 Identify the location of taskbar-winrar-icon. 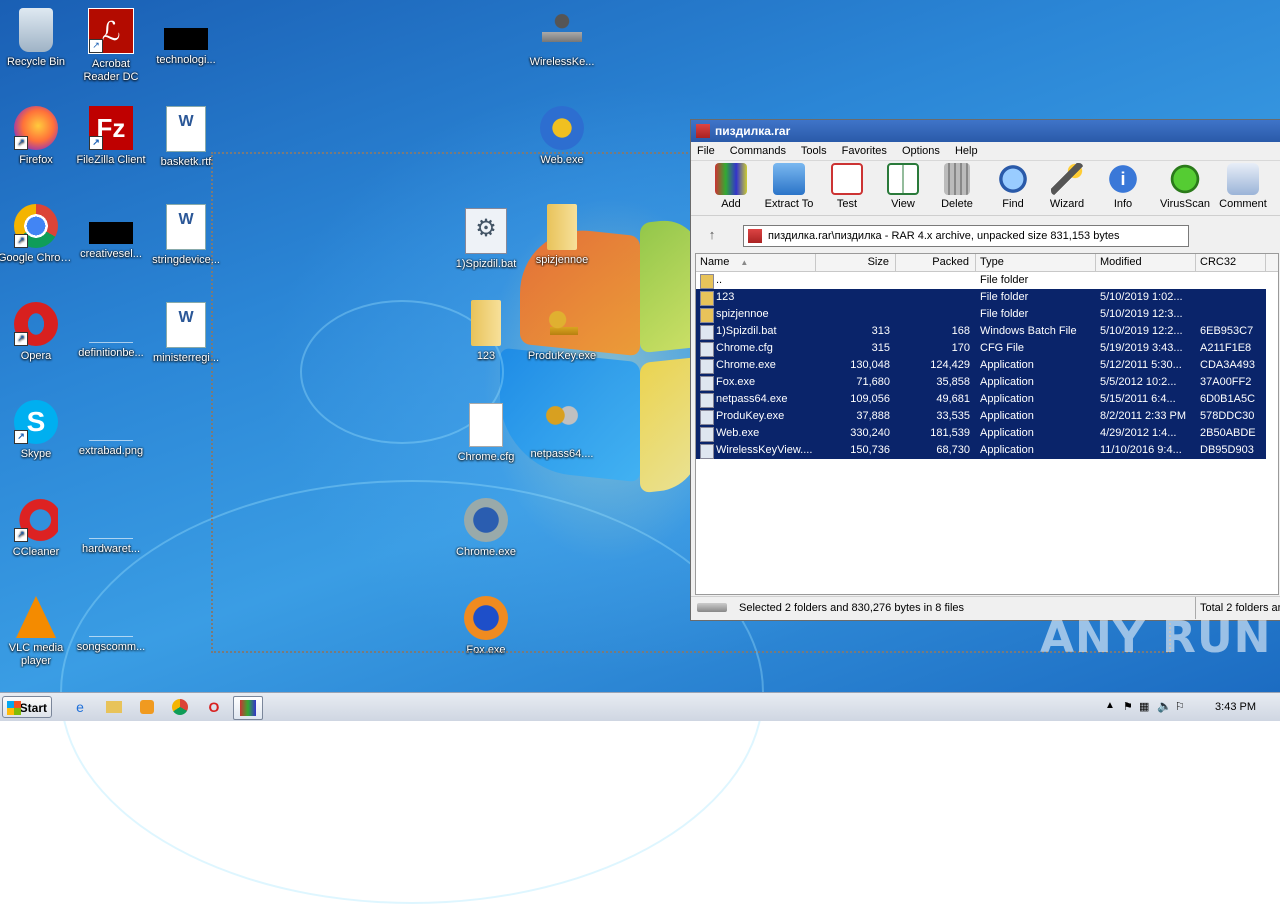
(248, 708).